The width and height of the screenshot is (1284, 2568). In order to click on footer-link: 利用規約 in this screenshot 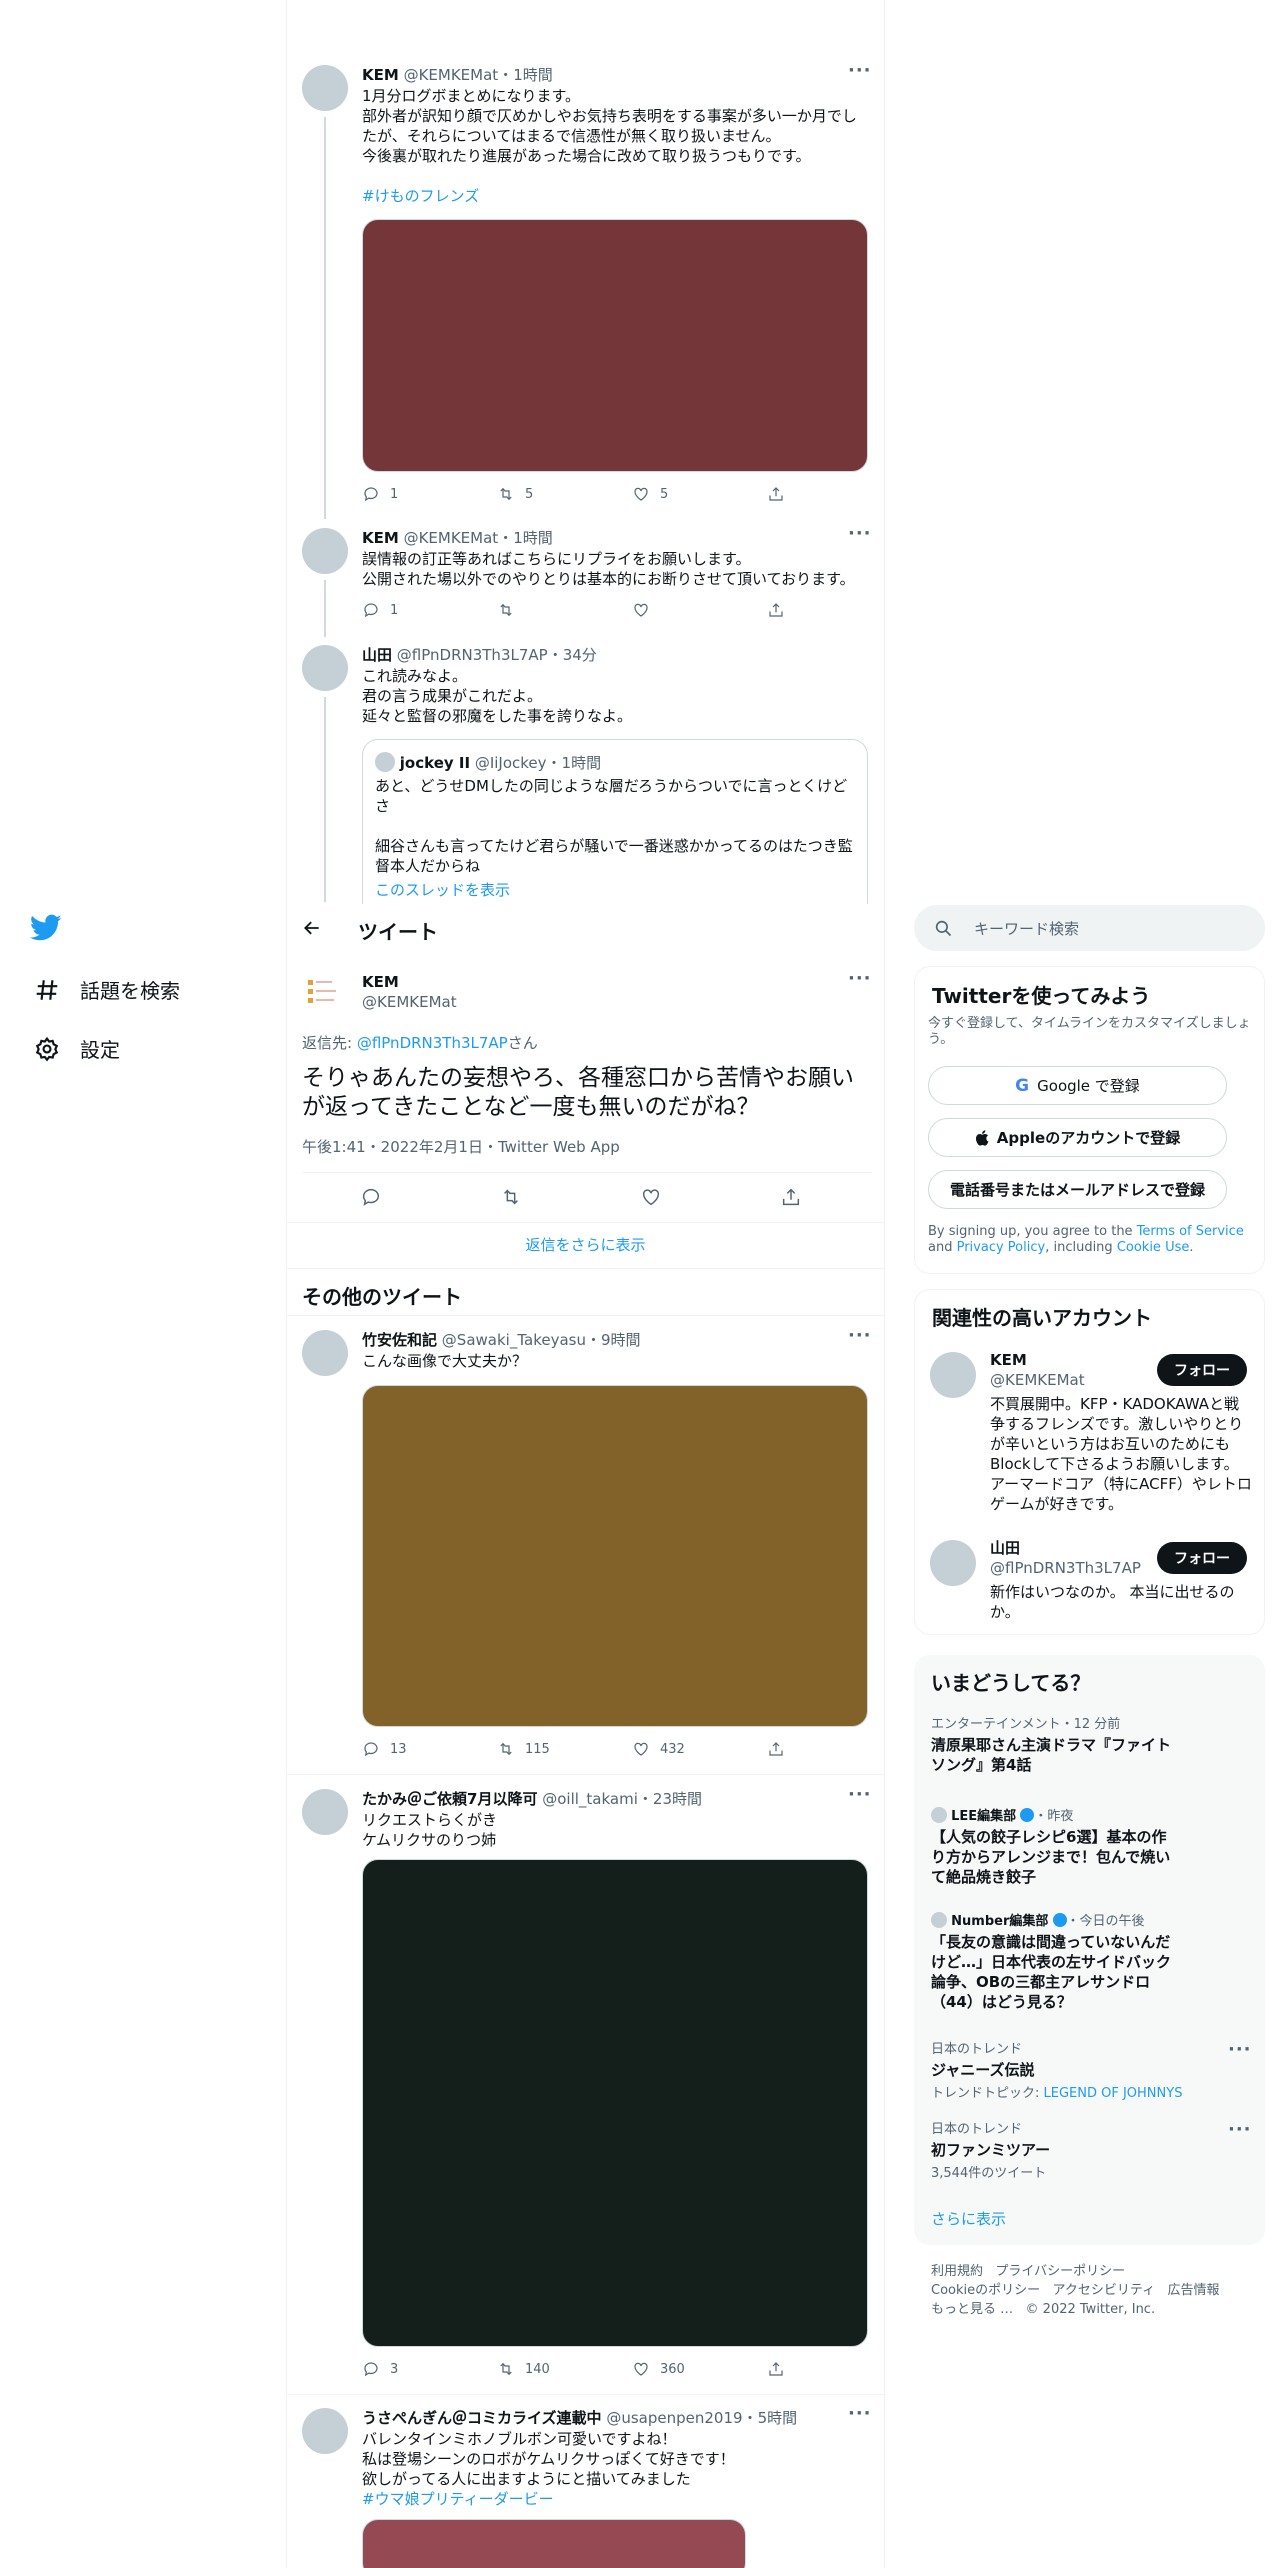, I will do `click(957, 2271)`.